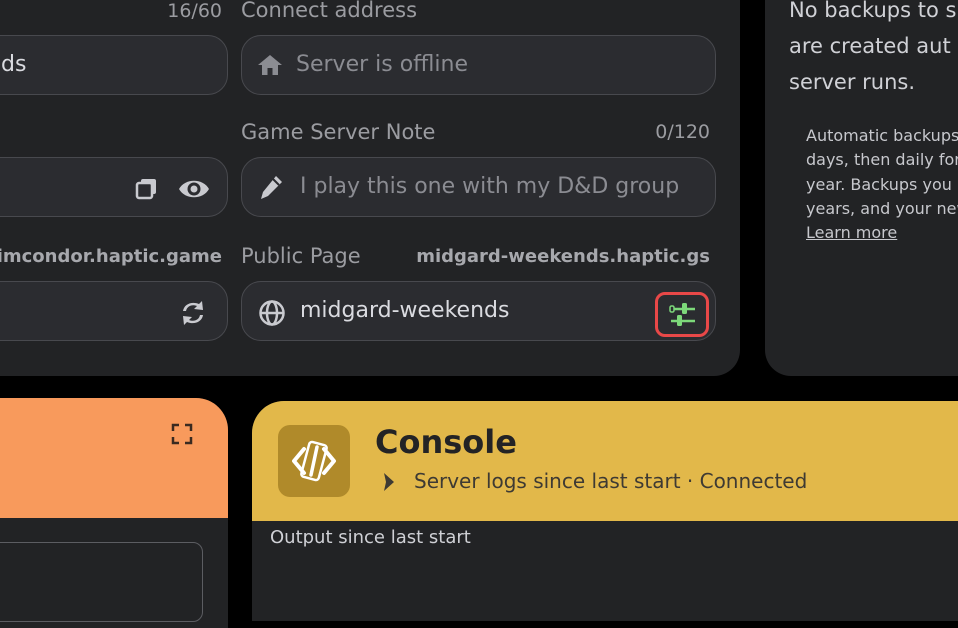 This screenshot has height=628, width=958. Describe the element at coordinates (882, 135) in the screenshot. I see `backups-info-line-1: Automatic backups` at that location.